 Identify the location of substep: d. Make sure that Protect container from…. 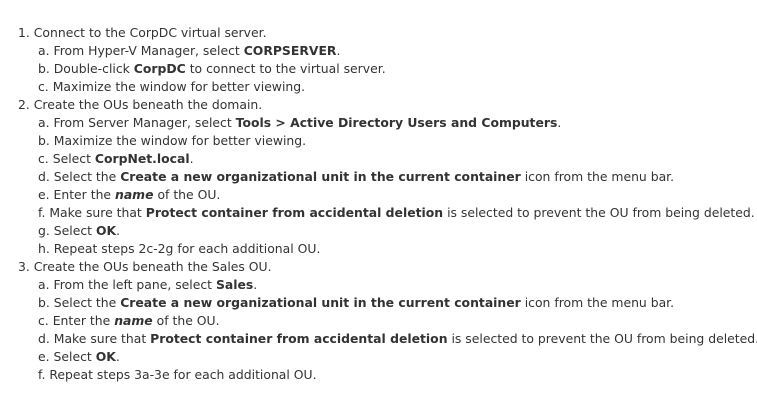
(397, 338).